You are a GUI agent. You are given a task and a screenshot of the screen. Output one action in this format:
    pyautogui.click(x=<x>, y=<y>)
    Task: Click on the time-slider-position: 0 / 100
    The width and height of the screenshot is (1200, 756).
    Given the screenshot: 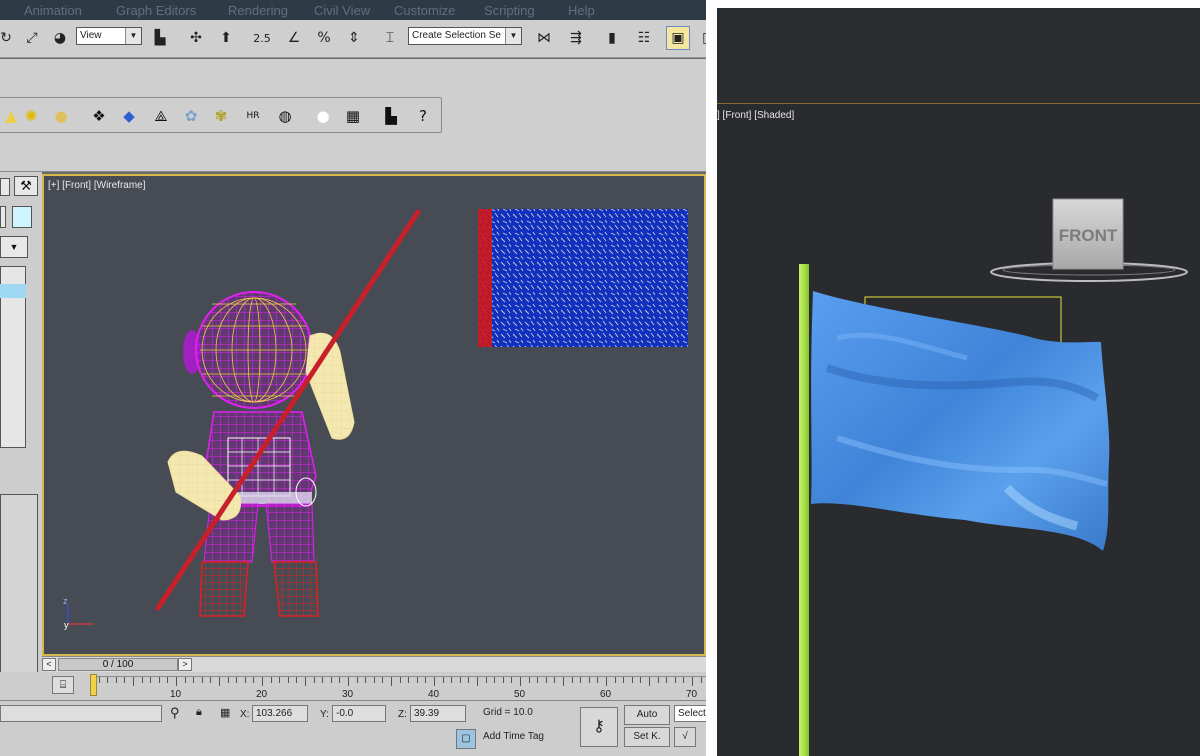 What is the action you would take?
    pyautogui.click(x=118, y=664)
    